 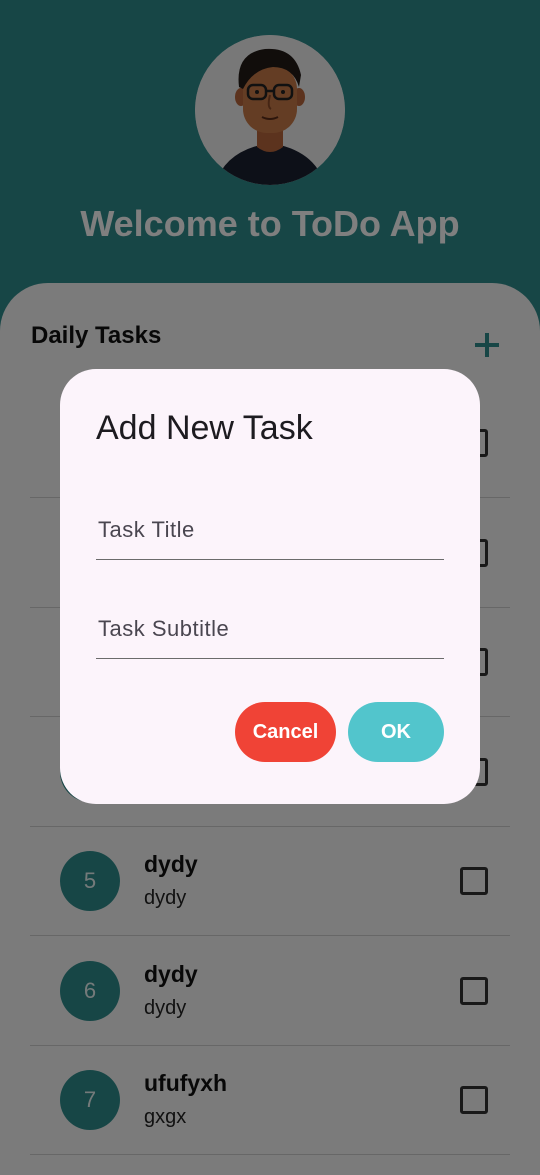 I want to click on cancel-button: Cancel, so click(x=285, y=732).